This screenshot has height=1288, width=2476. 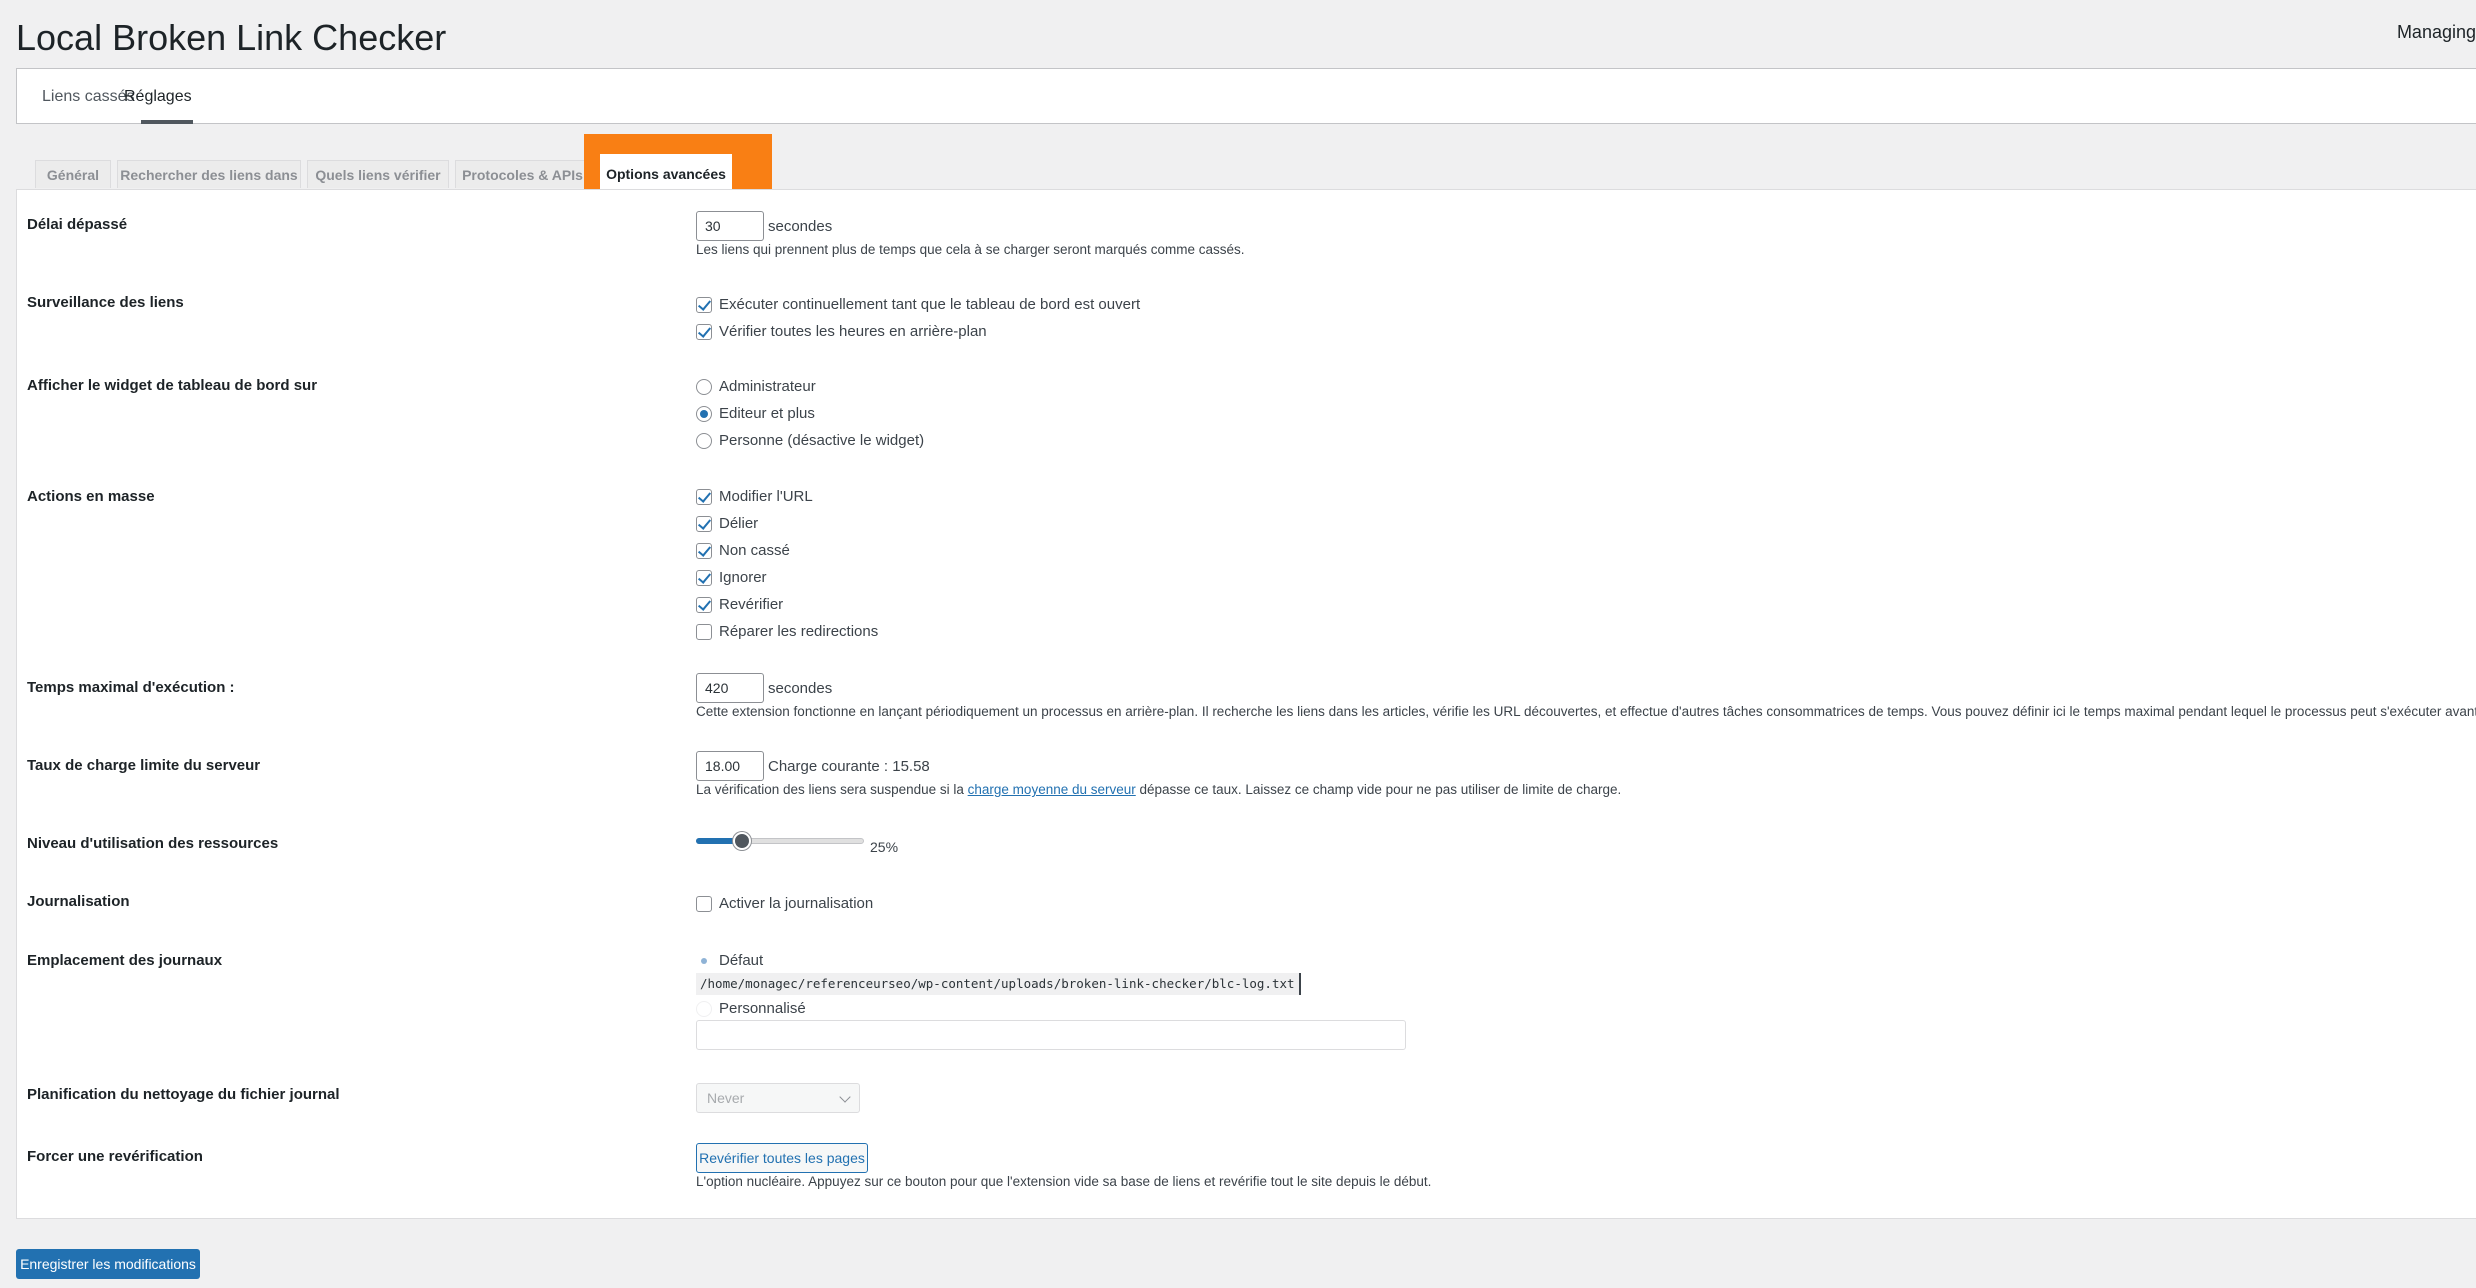 I want to click on monitoring-label: Surveillance des liens, so click(x=105, y=302).